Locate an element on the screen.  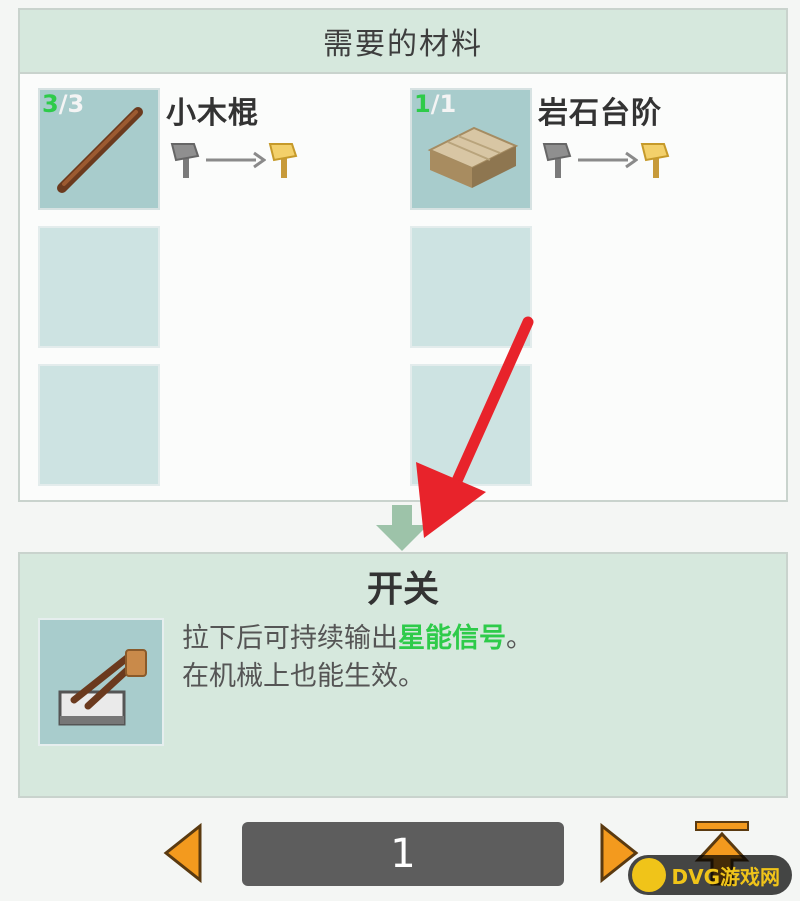
result-description: 拉下后可持续输出星能信号。 在机械上也能生效。 is located at coordinates (357, 658).